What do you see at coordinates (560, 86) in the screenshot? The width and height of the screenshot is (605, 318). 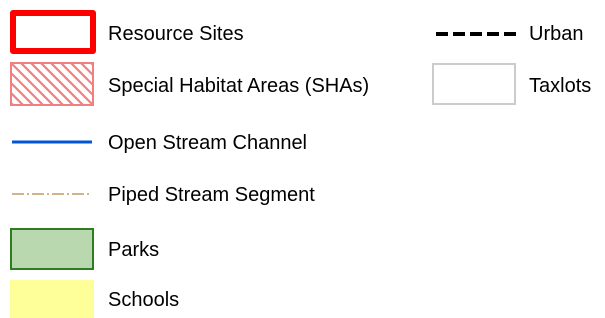 I see `taxlots-label: Taxlots` at bounding box center [560, 86].